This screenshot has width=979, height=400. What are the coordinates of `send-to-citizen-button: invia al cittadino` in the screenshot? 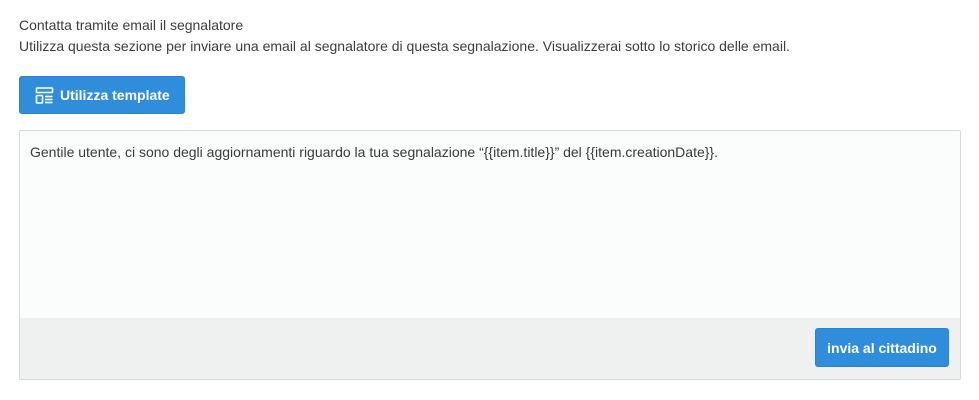 It's located at (882, 347).